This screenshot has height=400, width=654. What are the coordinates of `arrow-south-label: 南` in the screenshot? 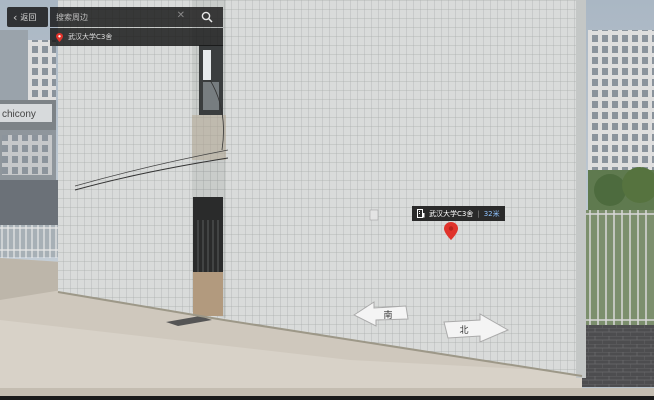 It's located at (387, 315).